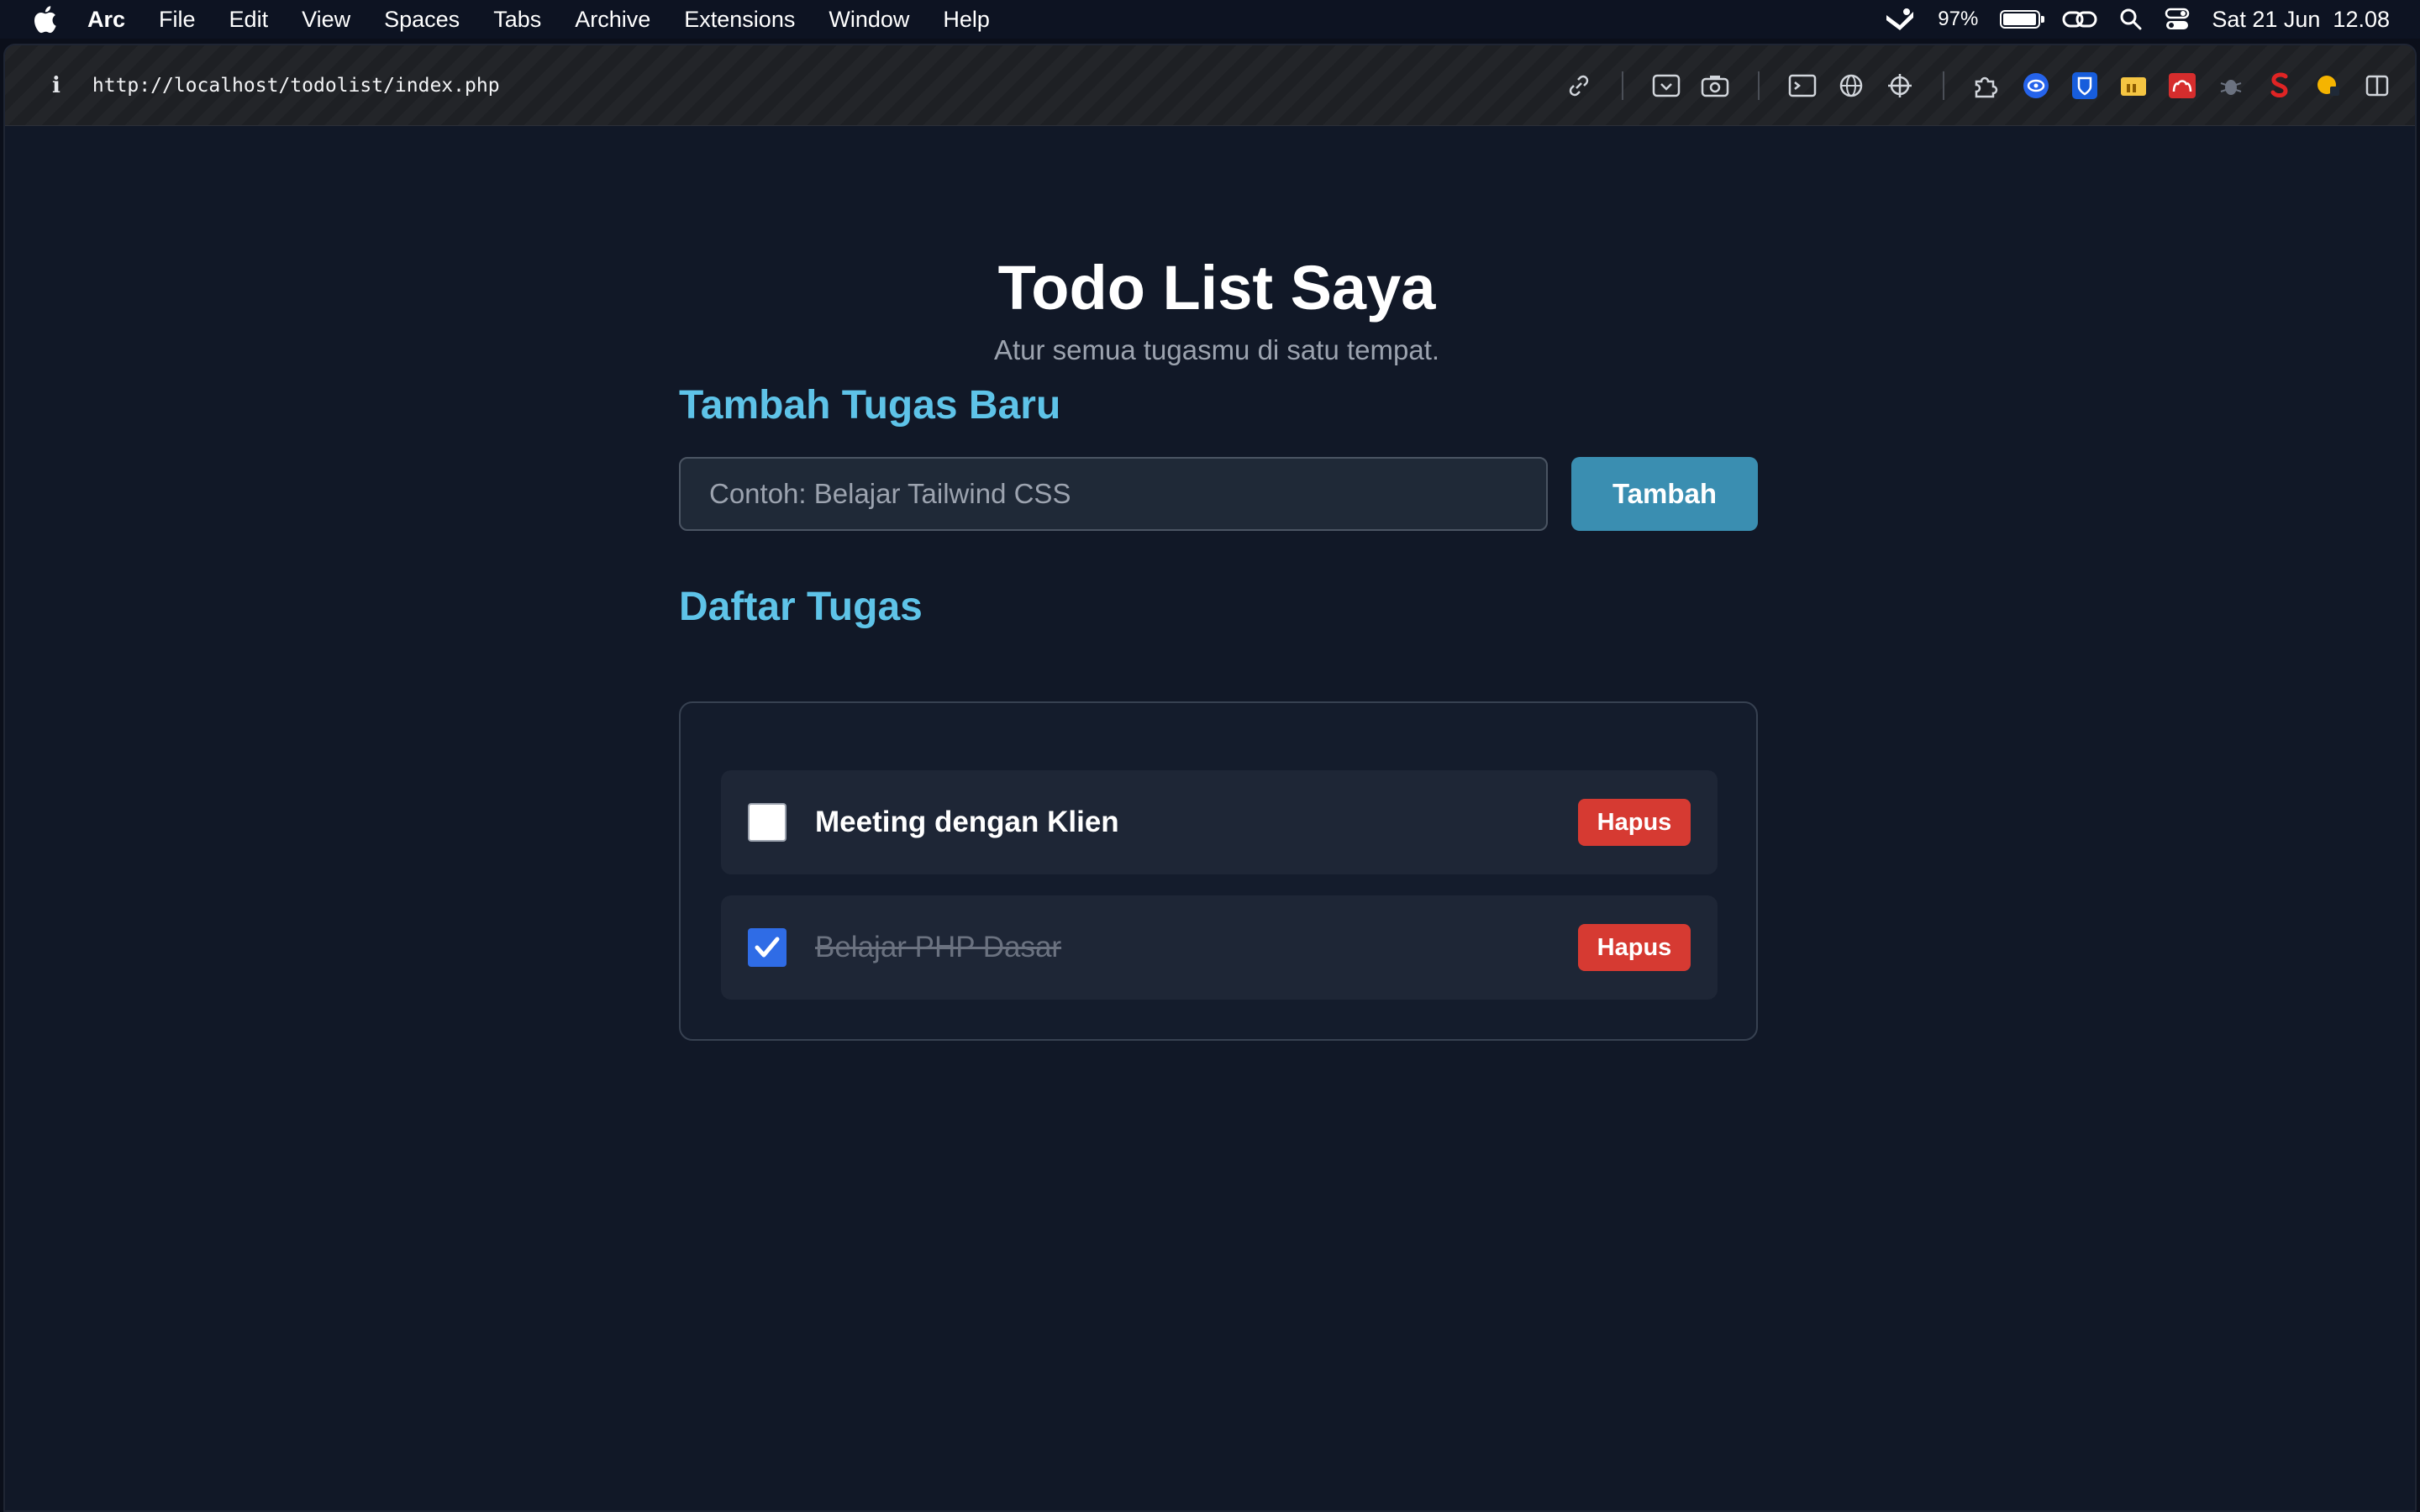 The image size is (2420, 1512). Describe the element at coordinates (249, 20) in the screenshot. I see `menu-edit: Edit` at that location.